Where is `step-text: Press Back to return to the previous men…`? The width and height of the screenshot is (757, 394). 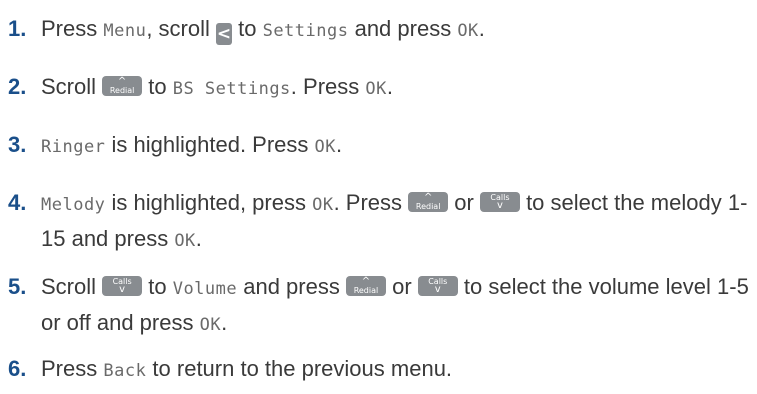
step-text: Press Back to return to the previous men… is located at coordinates (396, 370).